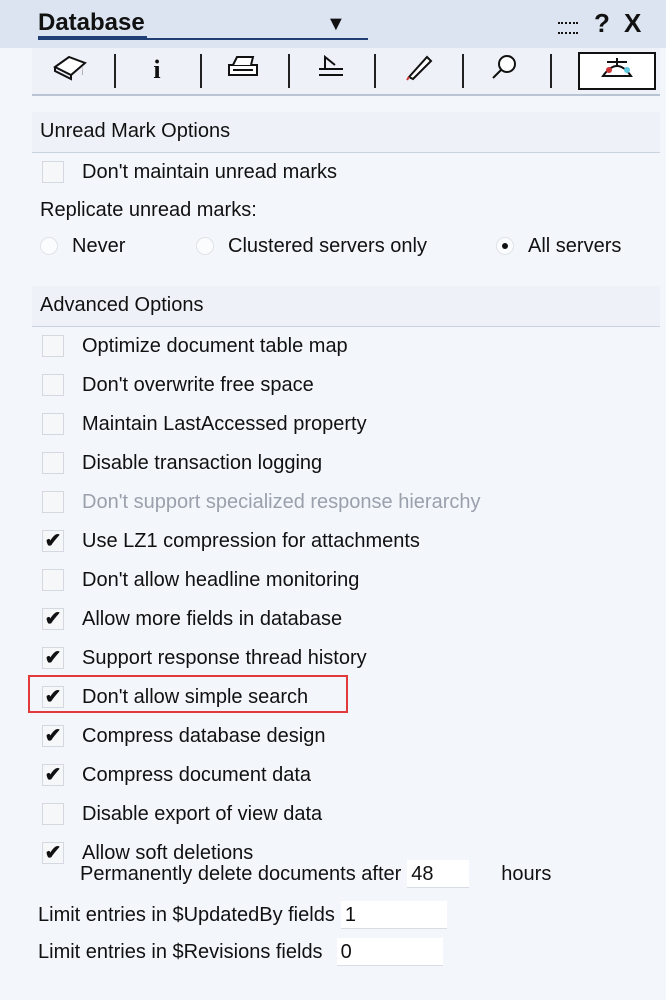 The image size is (666, 1000). I want to click on advanced-option-row: Don't allow headline monitoring, so click(200, 580).